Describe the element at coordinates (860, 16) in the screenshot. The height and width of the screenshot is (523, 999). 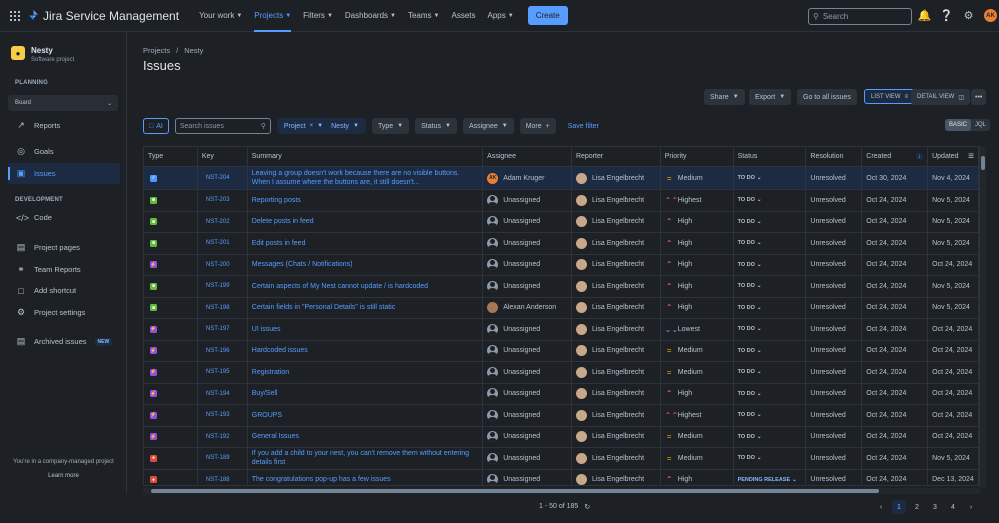
I see `global-search-input: ⚲ Search` at that location.